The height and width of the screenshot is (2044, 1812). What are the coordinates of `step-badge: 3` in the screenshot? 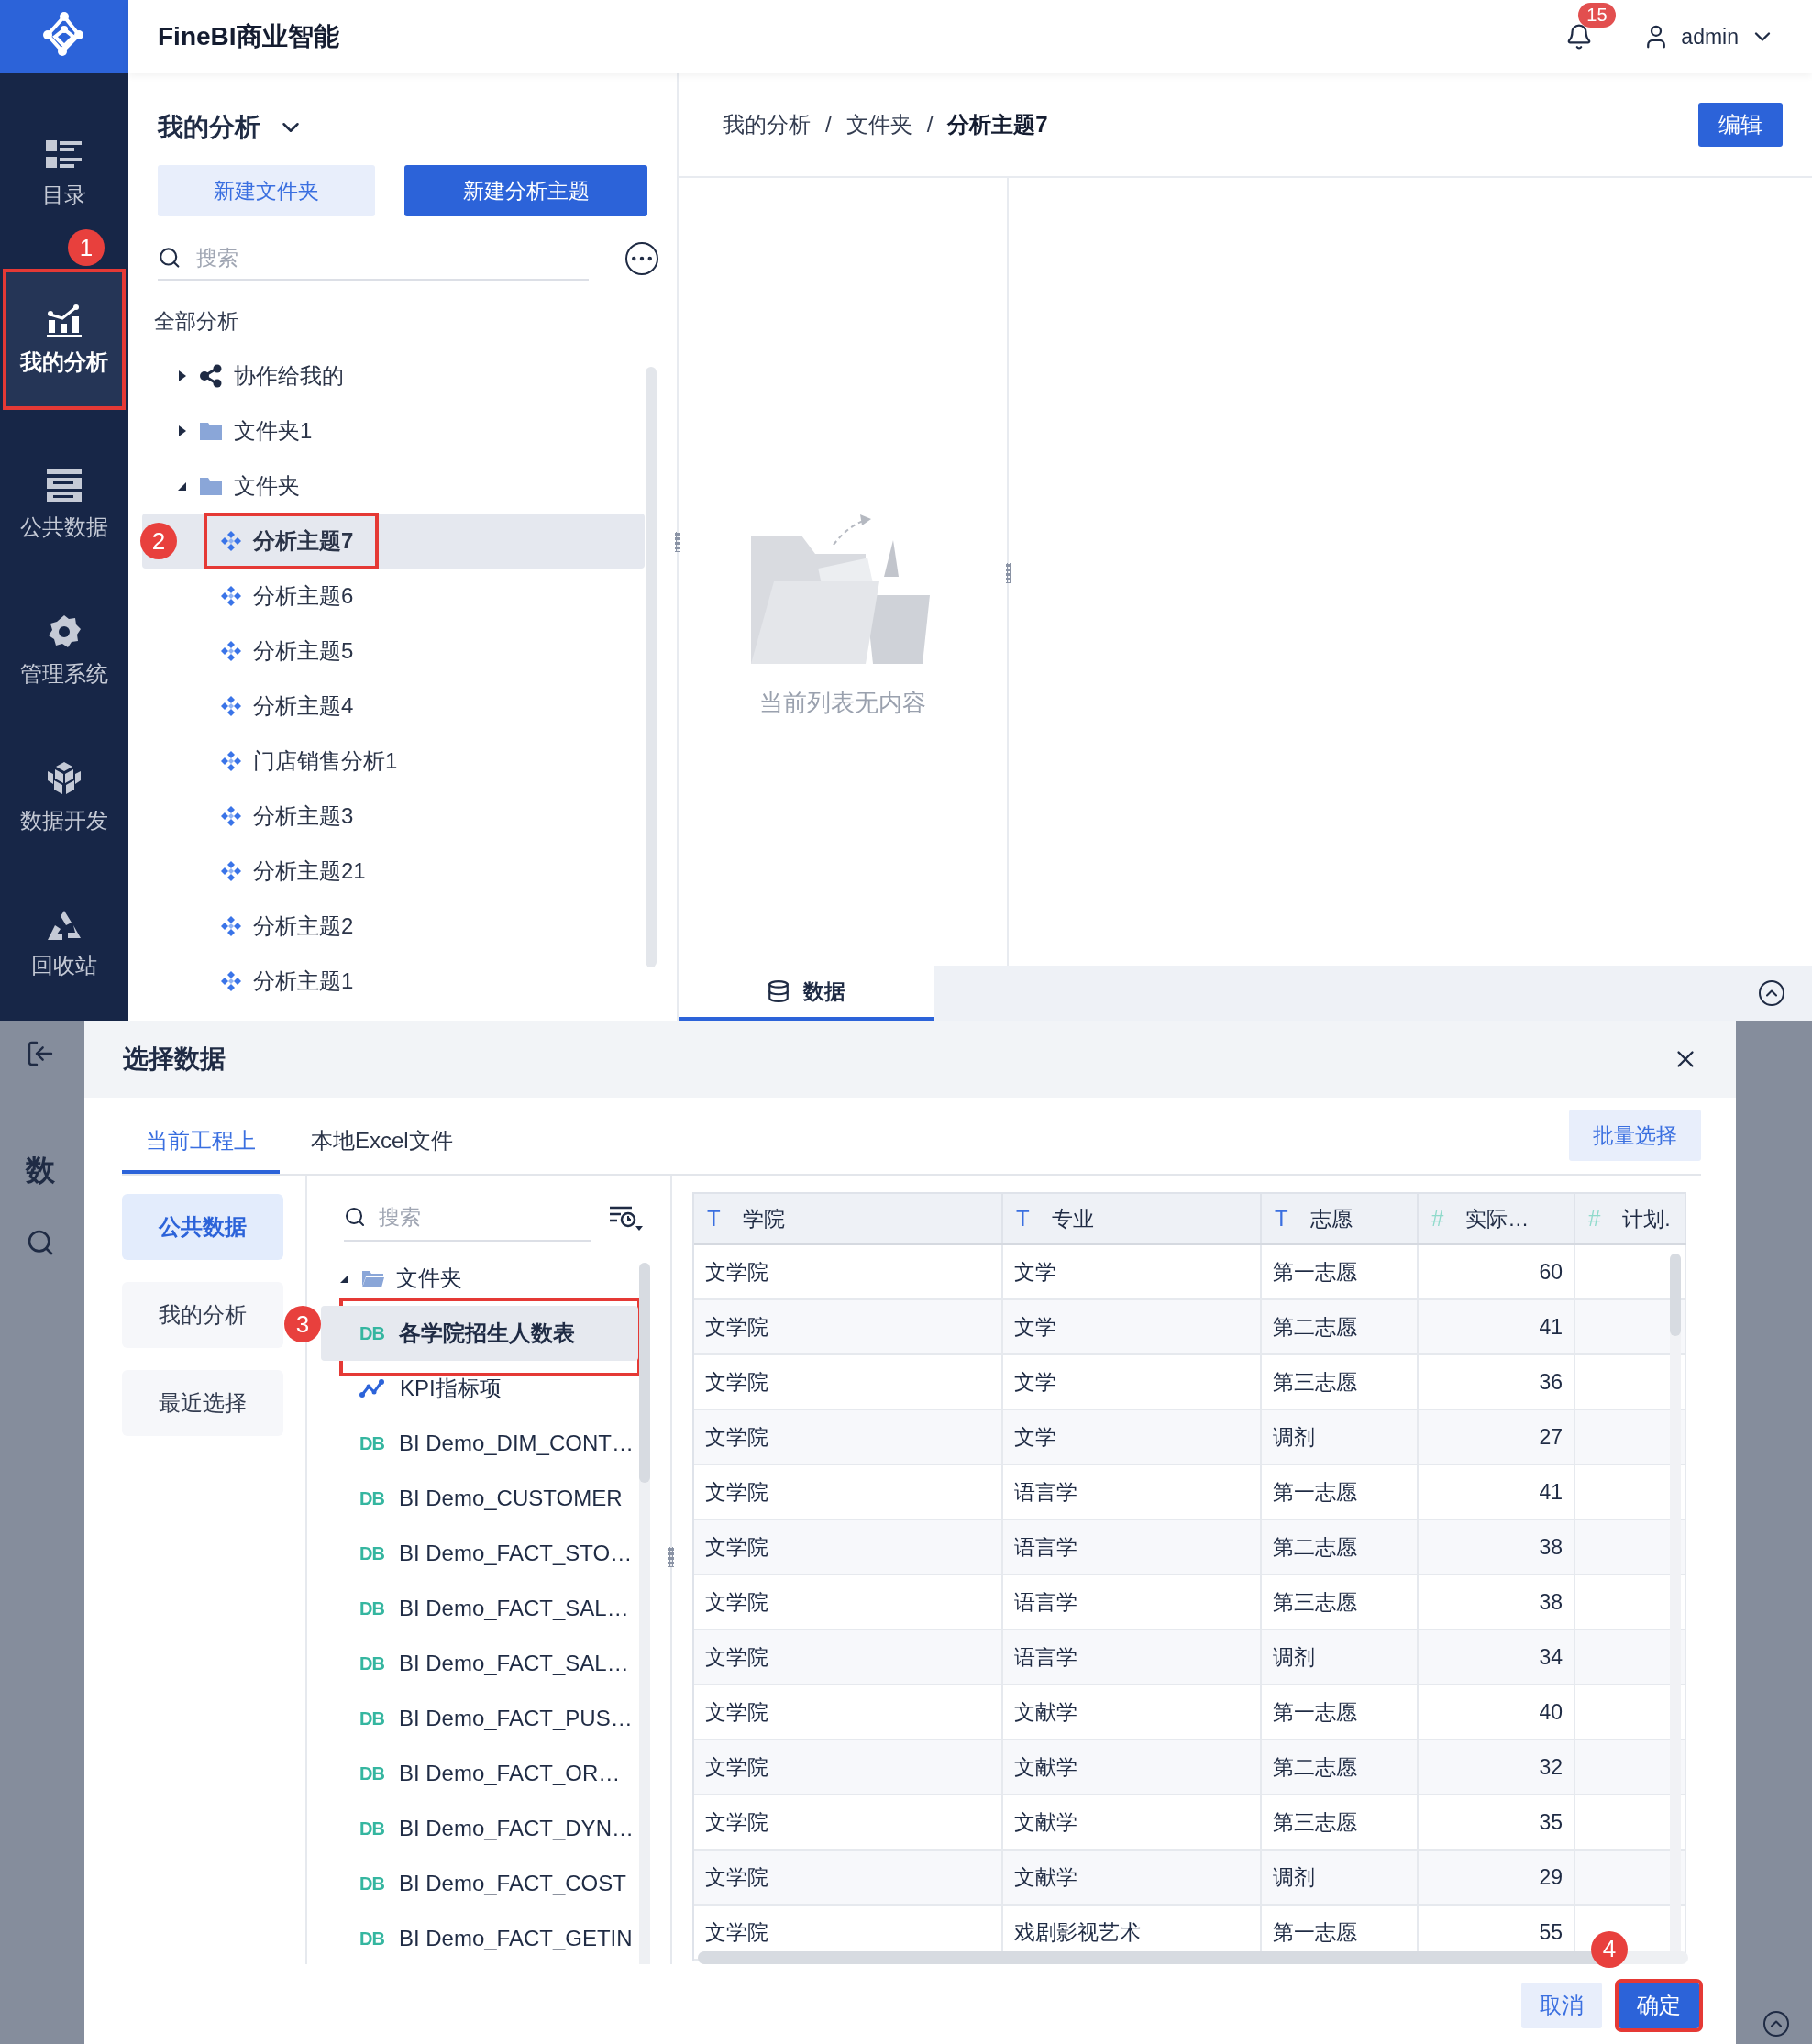 It's located at (302, 1324).